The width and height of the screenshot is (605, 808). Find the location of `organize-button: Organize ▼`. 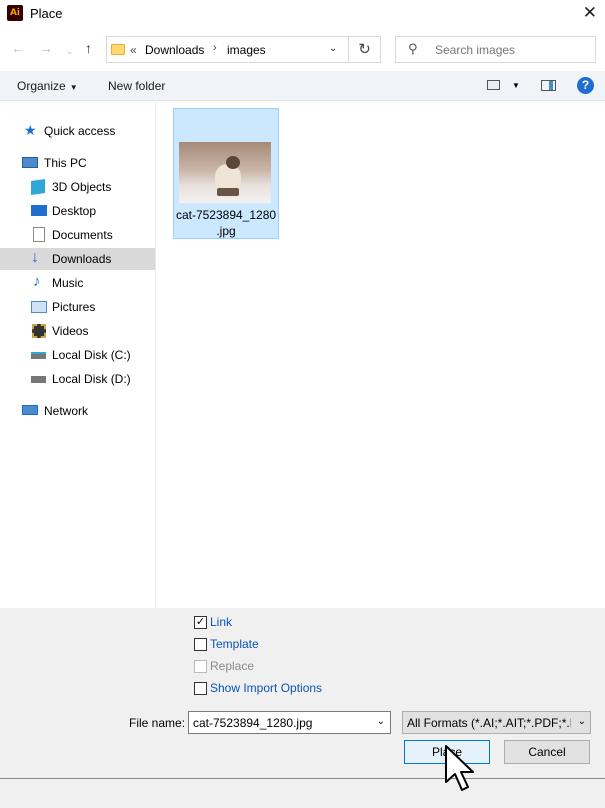

organize-button: Organize ▼ is located at coordinates (47, 86).